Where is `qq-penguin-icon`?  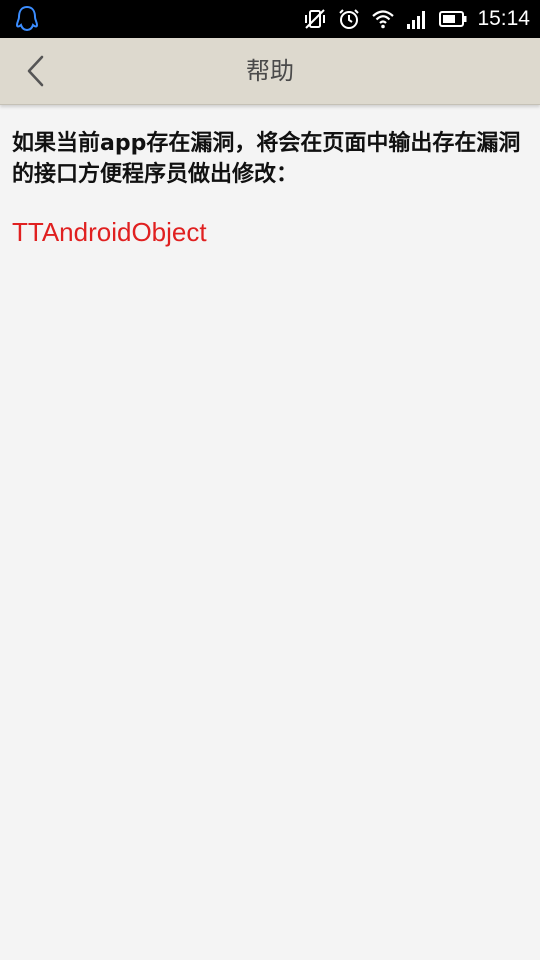 qq-penguin-icon is located at coordinates (27, 18).